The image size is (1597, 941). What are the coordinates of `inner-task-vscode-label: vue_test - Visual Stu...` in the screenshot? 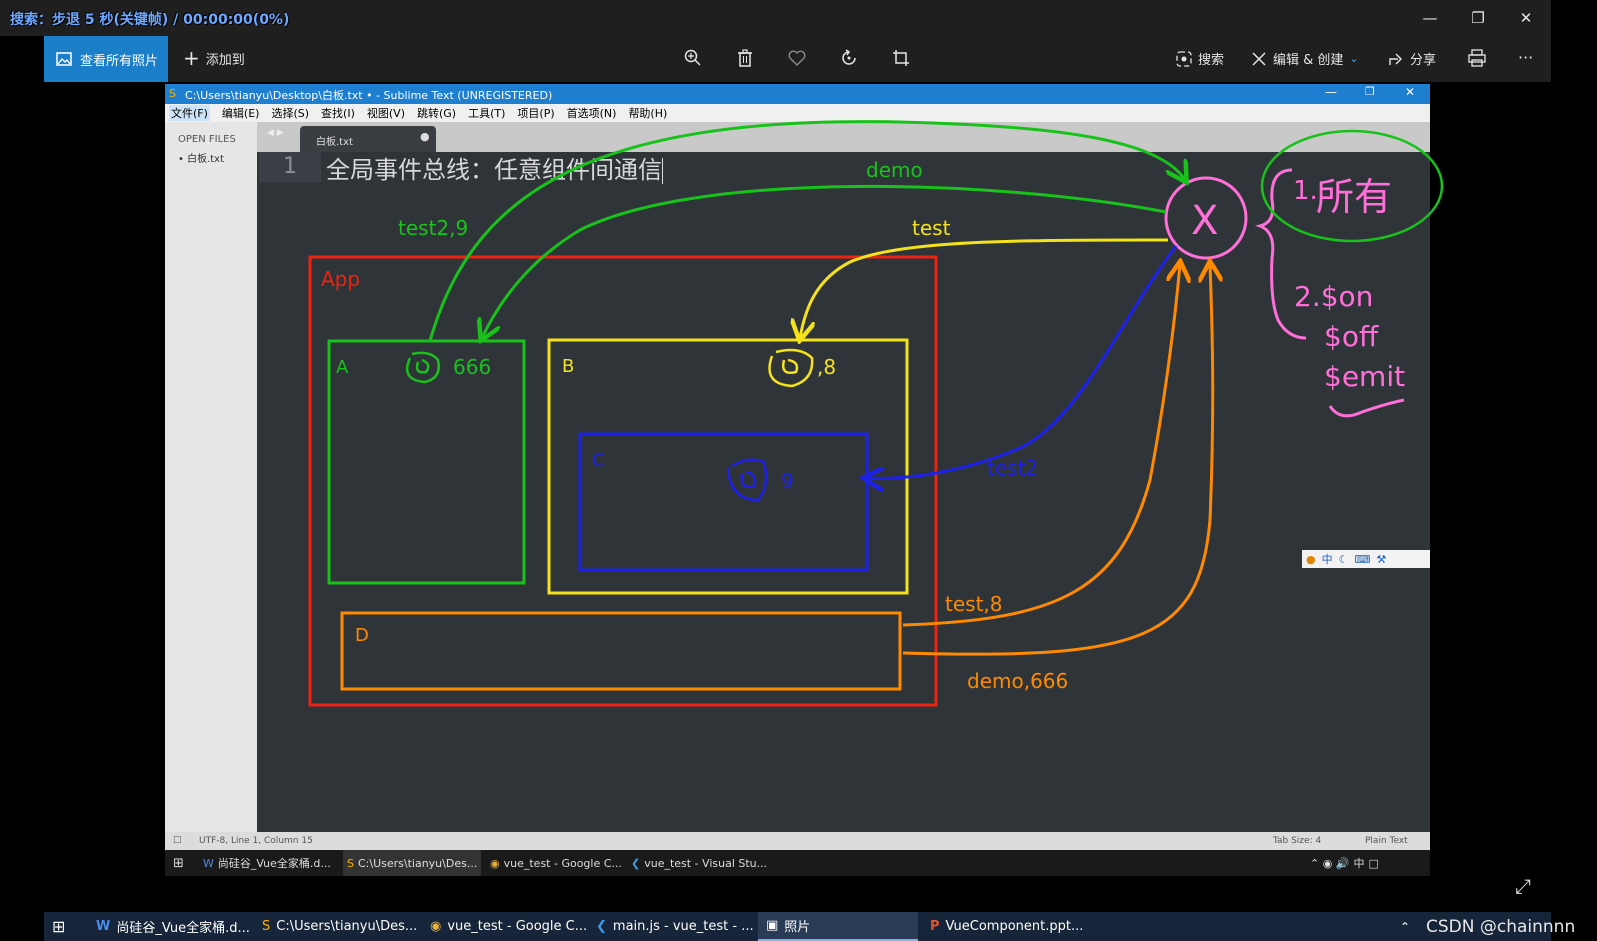 It's located at (706, 863).